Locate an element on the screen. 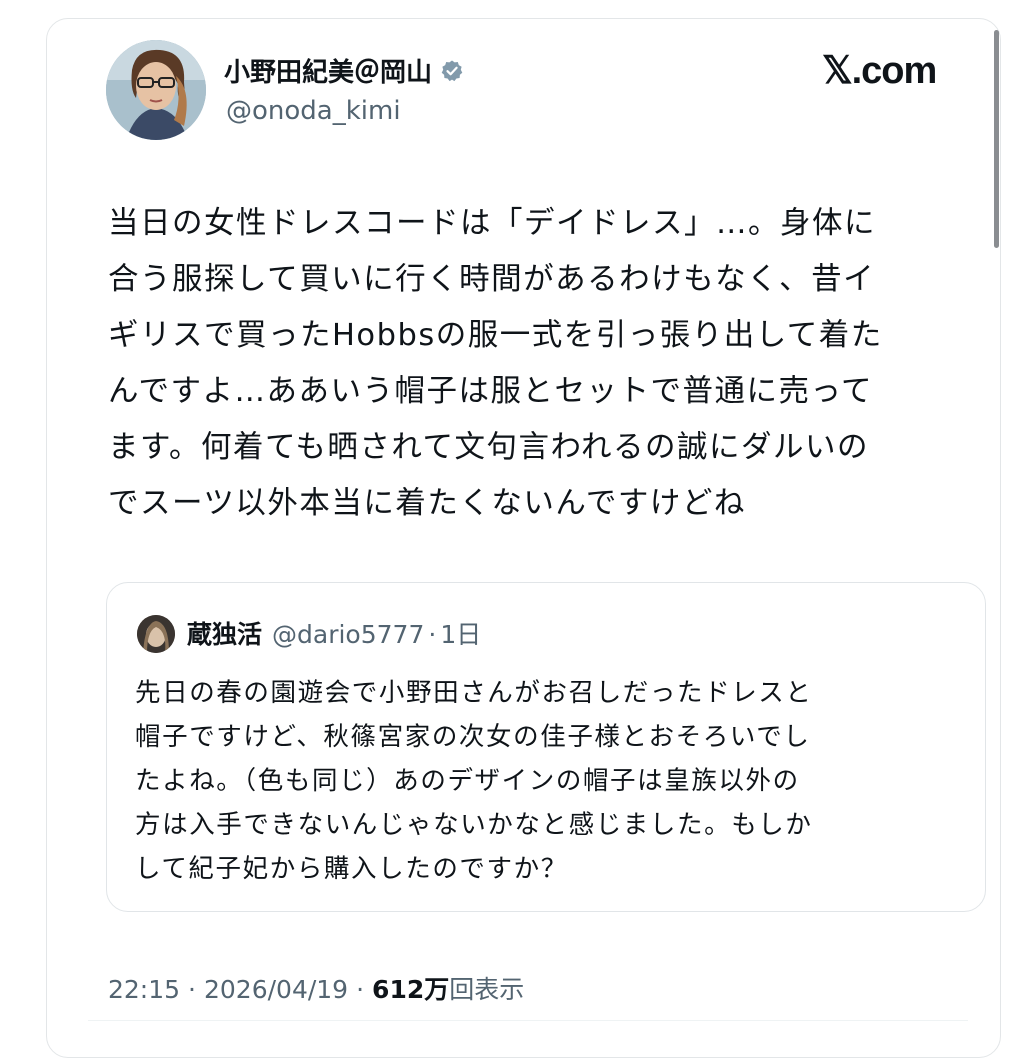 This screenshot has height=1058, width=1032. author-name-row: 小野田紀美＠岡山 is located at coordinates (344, 70).